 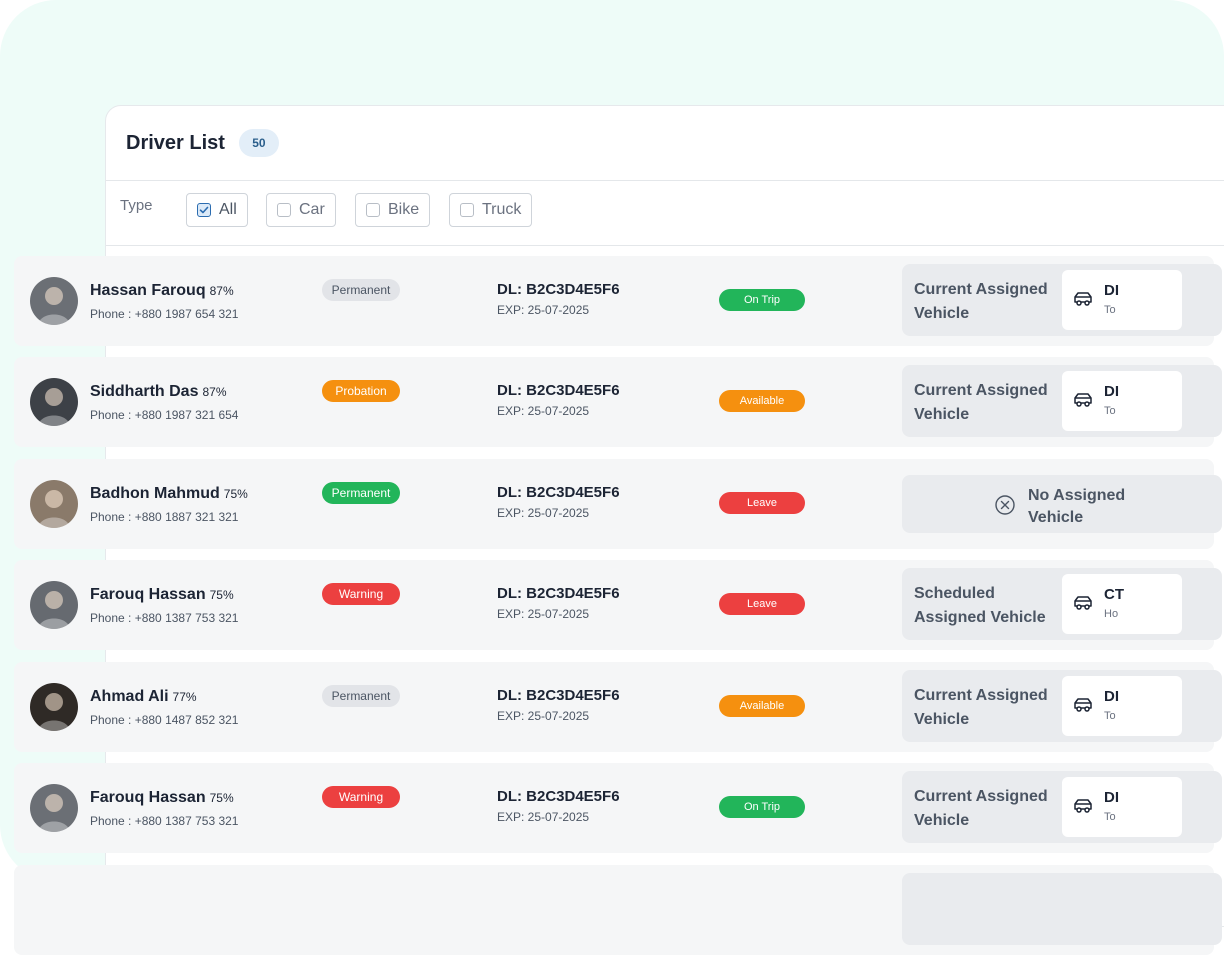 I want to click on filter-truck-checkbox: Truck, so click(x=491, y=210).